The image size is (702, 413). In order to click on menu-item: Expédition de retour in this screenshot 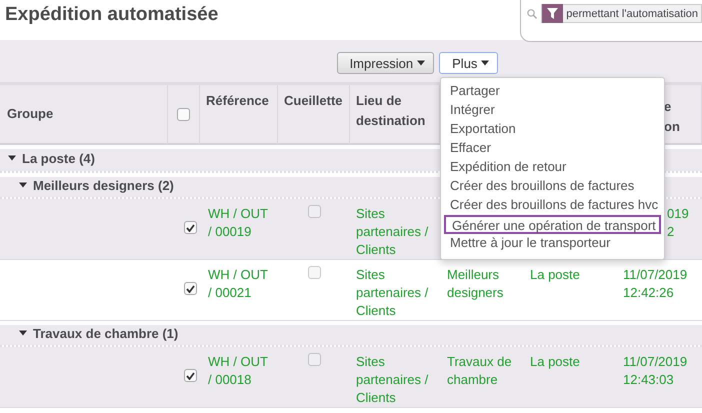, I will do `click(552, 167)`.